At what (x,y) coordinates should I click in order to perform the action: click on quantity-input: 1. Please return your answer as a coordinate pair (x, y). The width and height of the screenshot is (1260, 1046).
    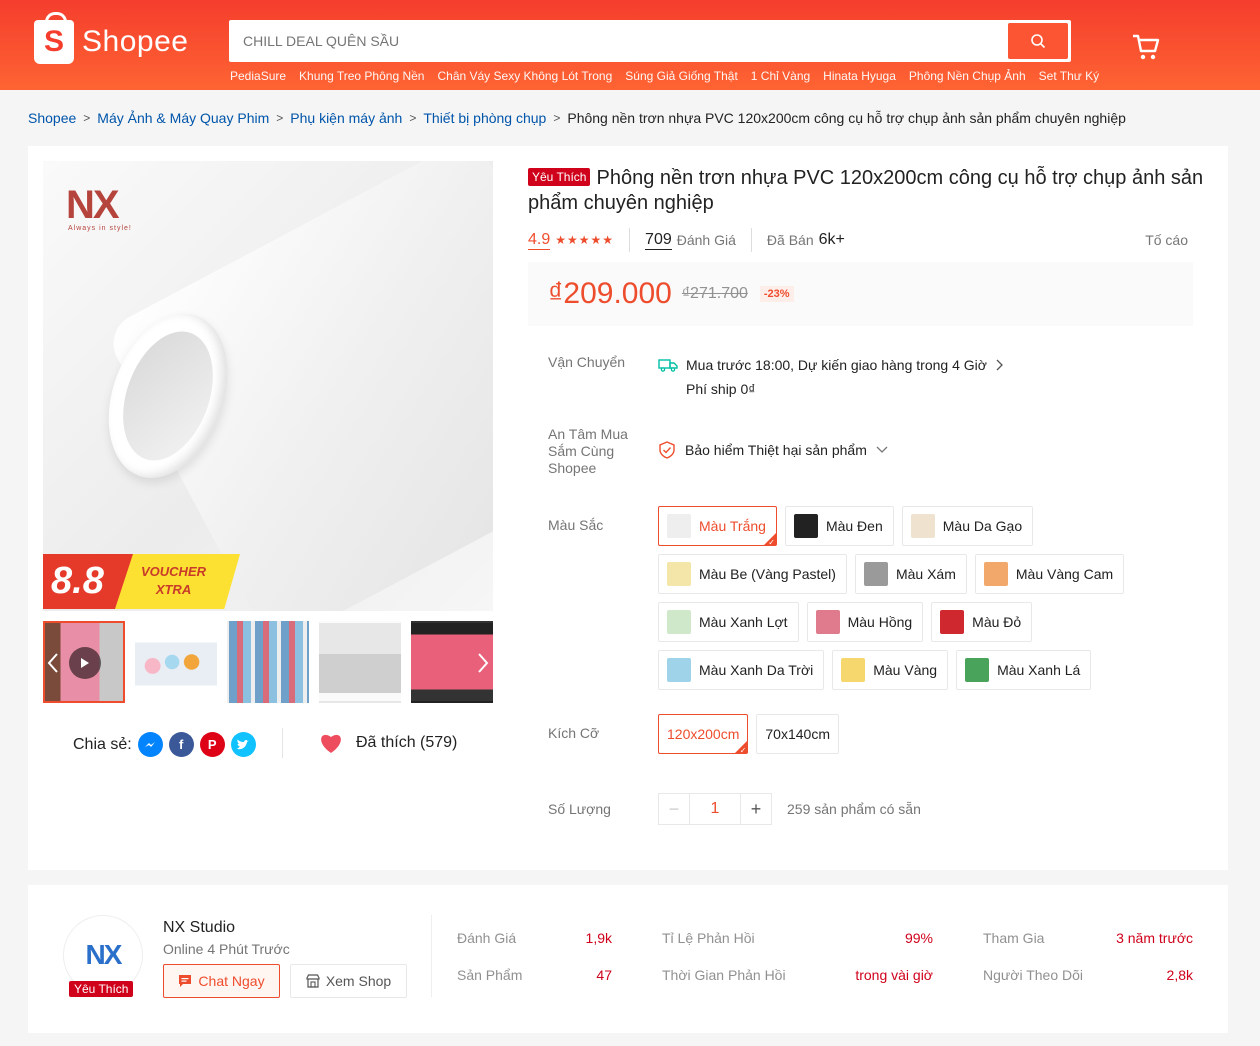
    Looking at the image, I should click on (715, 809).